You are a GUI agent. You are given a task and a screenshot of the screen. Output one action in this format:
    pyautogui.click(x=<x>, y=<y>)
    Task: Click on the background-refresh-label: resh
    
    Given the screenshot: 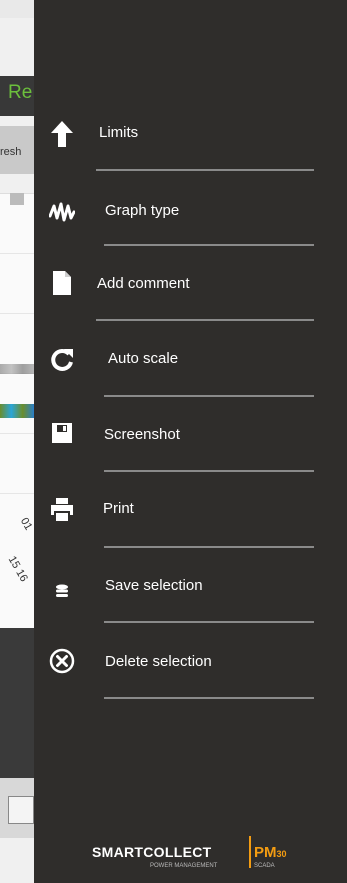 What is the action you would take?
    pyautogui.click(x=11, y=152)
    